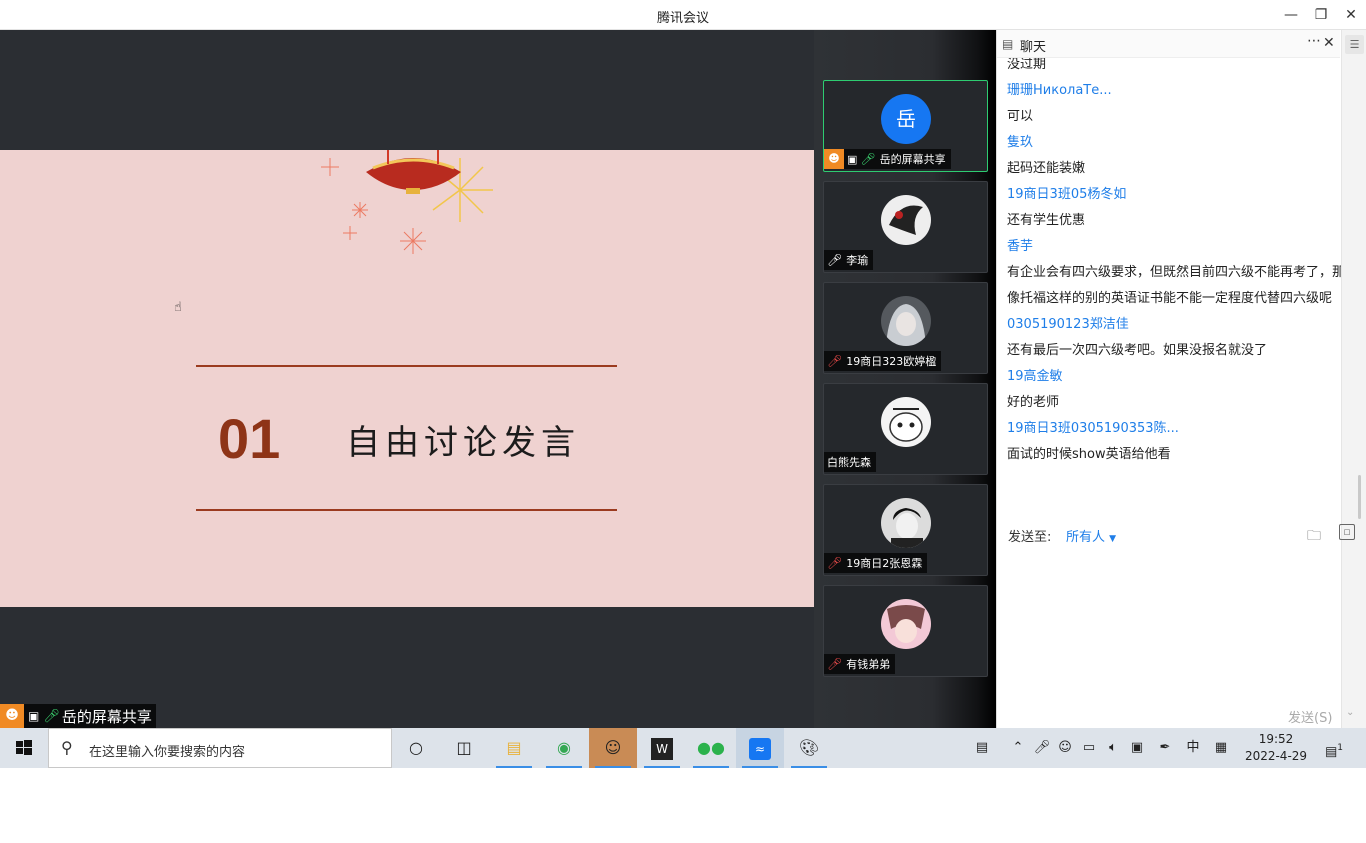  I want to click on chat-scrollbar, so click(1359, 497).